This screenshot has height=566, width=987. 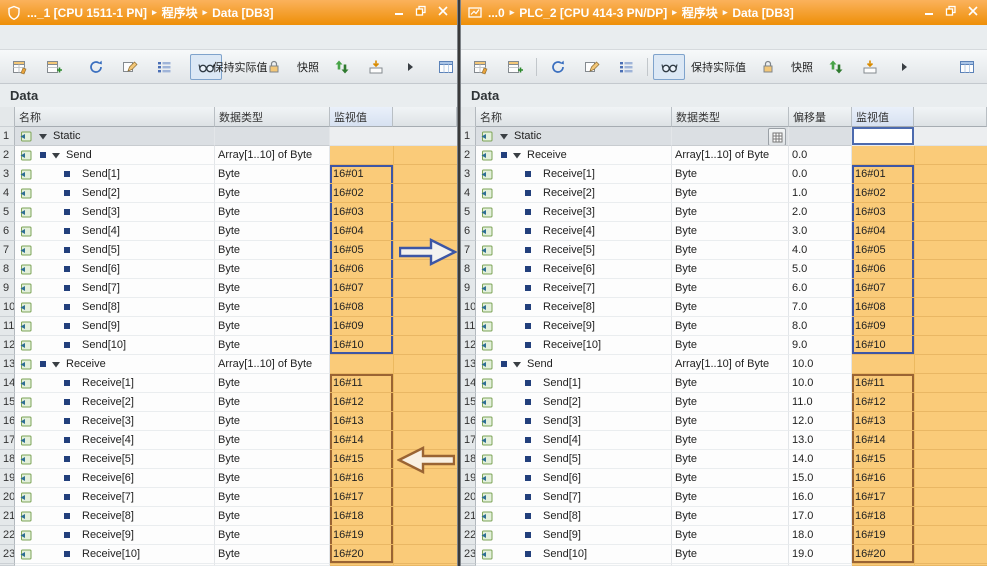 What do you see at coordinates (724, 231) in the screenshot?
I see `table-row: 6 Receive[4] Byte 3.0 16#04` at bounding box center [724, 231].